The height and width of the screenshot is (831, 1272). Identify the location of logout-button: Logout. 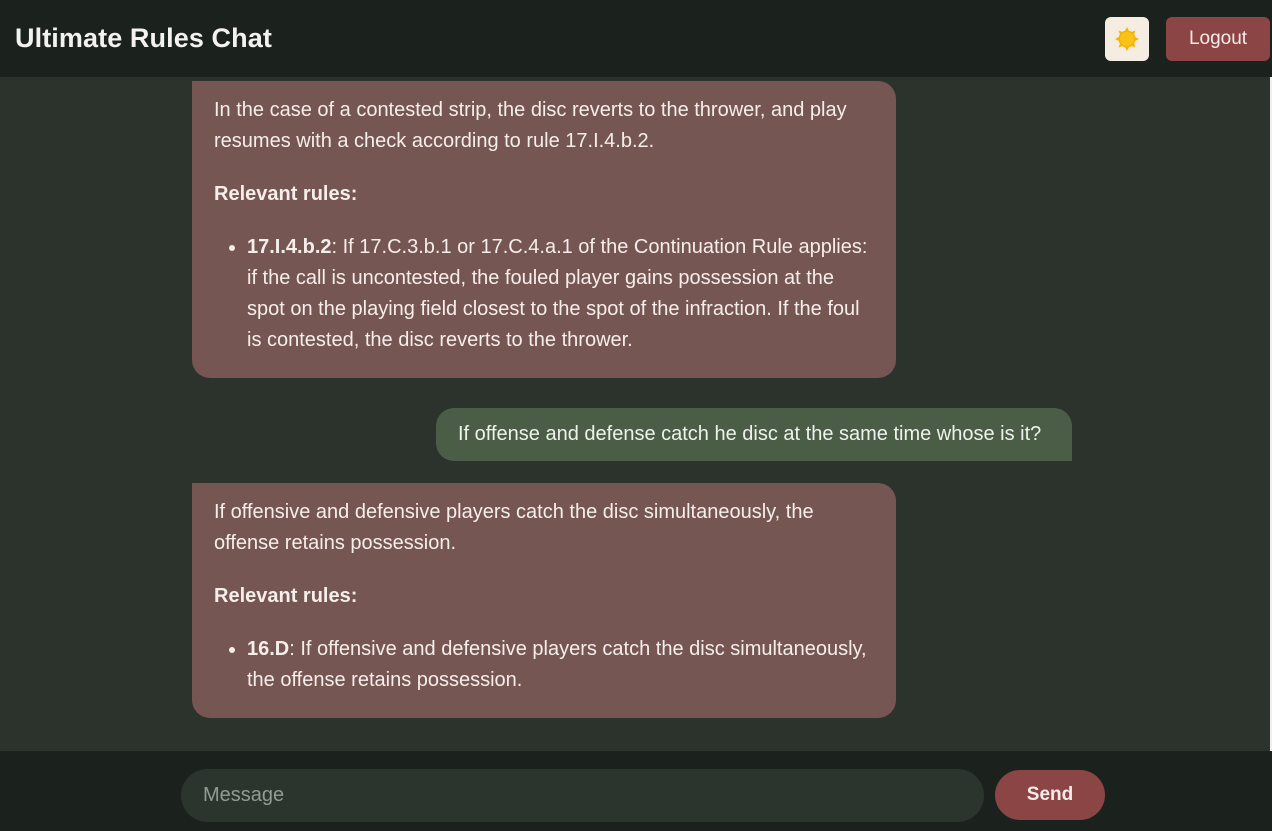
(1218, 38).